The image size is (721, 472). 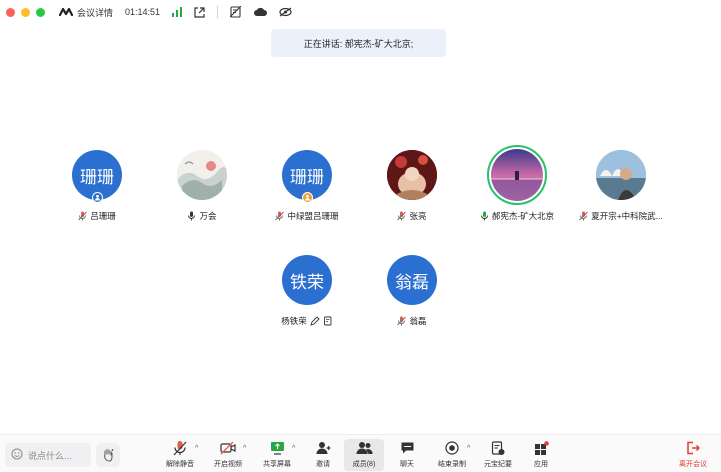 What do you see at coordinates (10, 12) in the screenshot?
I see `close-window-button` at bounding box center [10, 12].